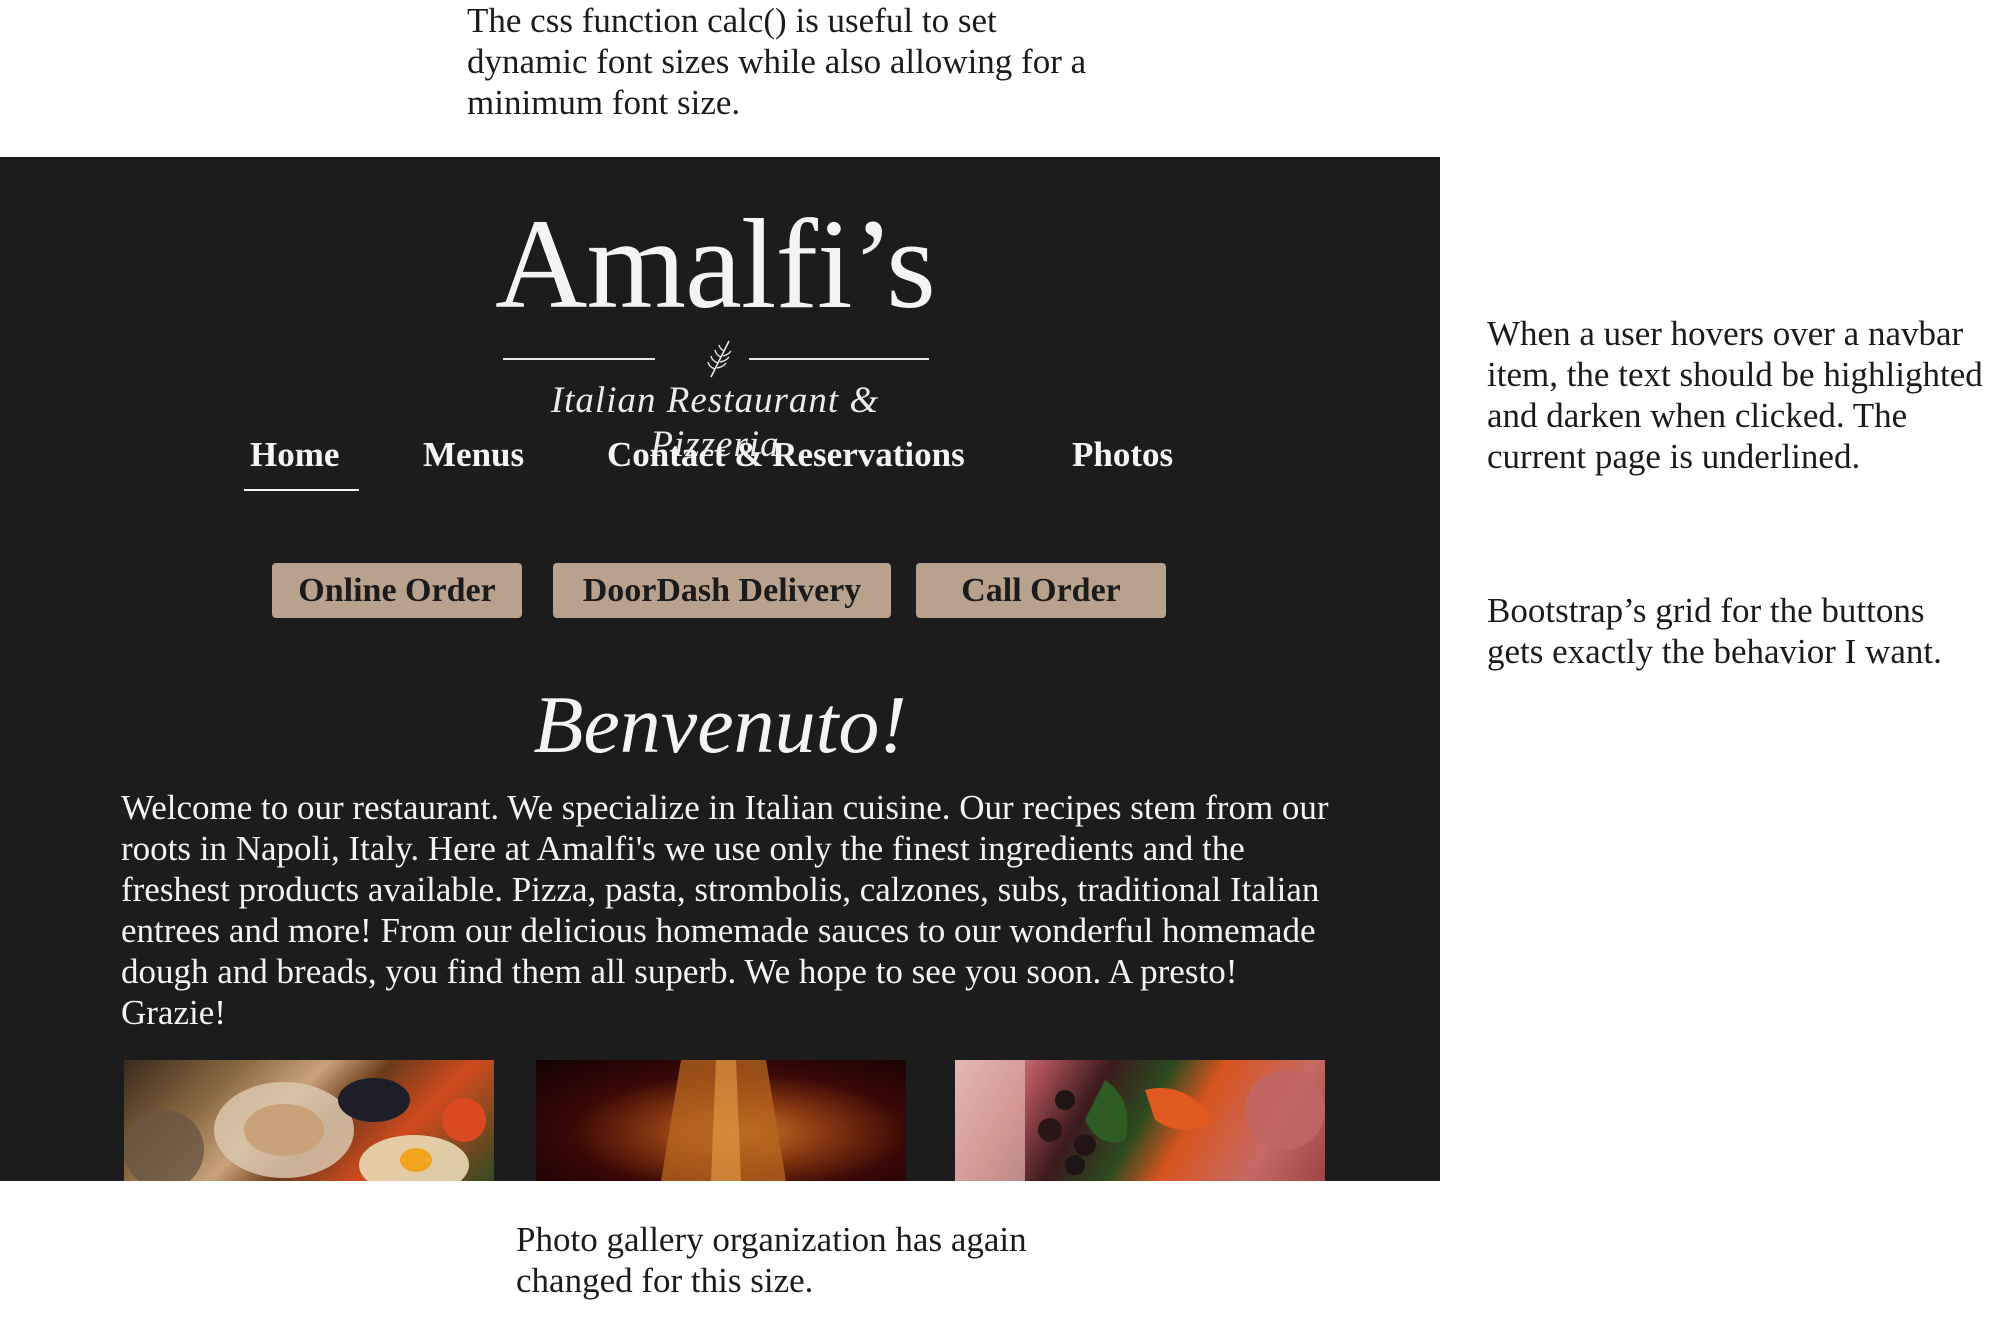 The image size is (1994, 1321). What do you see at coordinates (723, 1120) in the screenshot?
I see `wine-photo-art` at bounding box center [723, 1120].